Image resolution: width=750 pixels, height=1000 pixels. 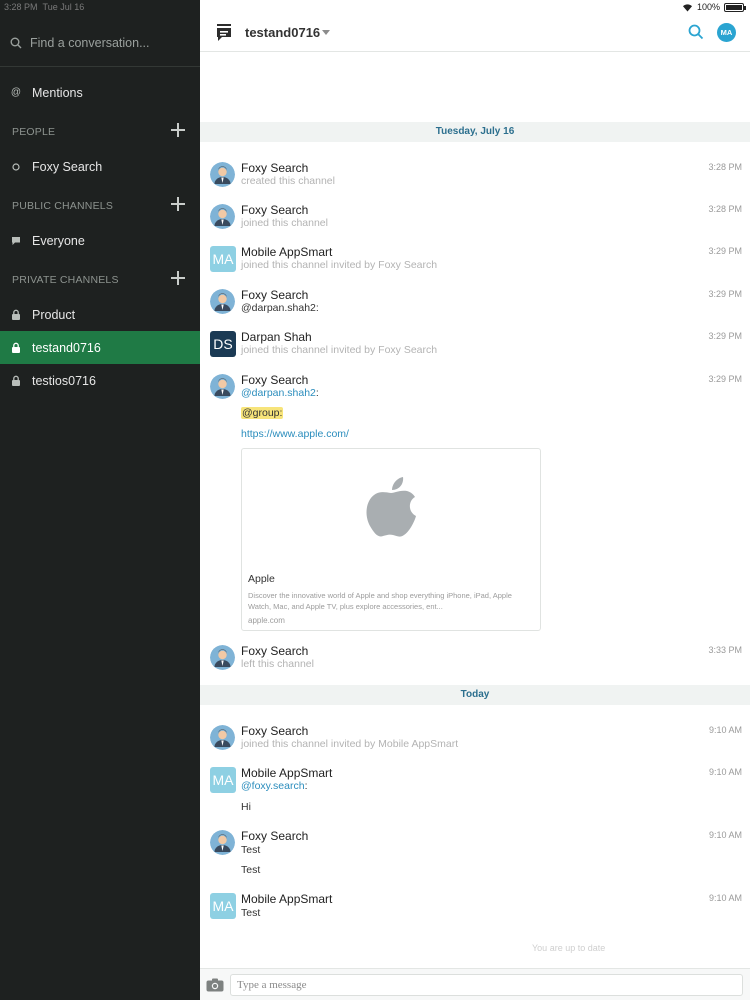 What do you see at coordinates (266, 620) in the screenshot?
I see `preview-domain: apple.com` at bounding box center [266, 620].